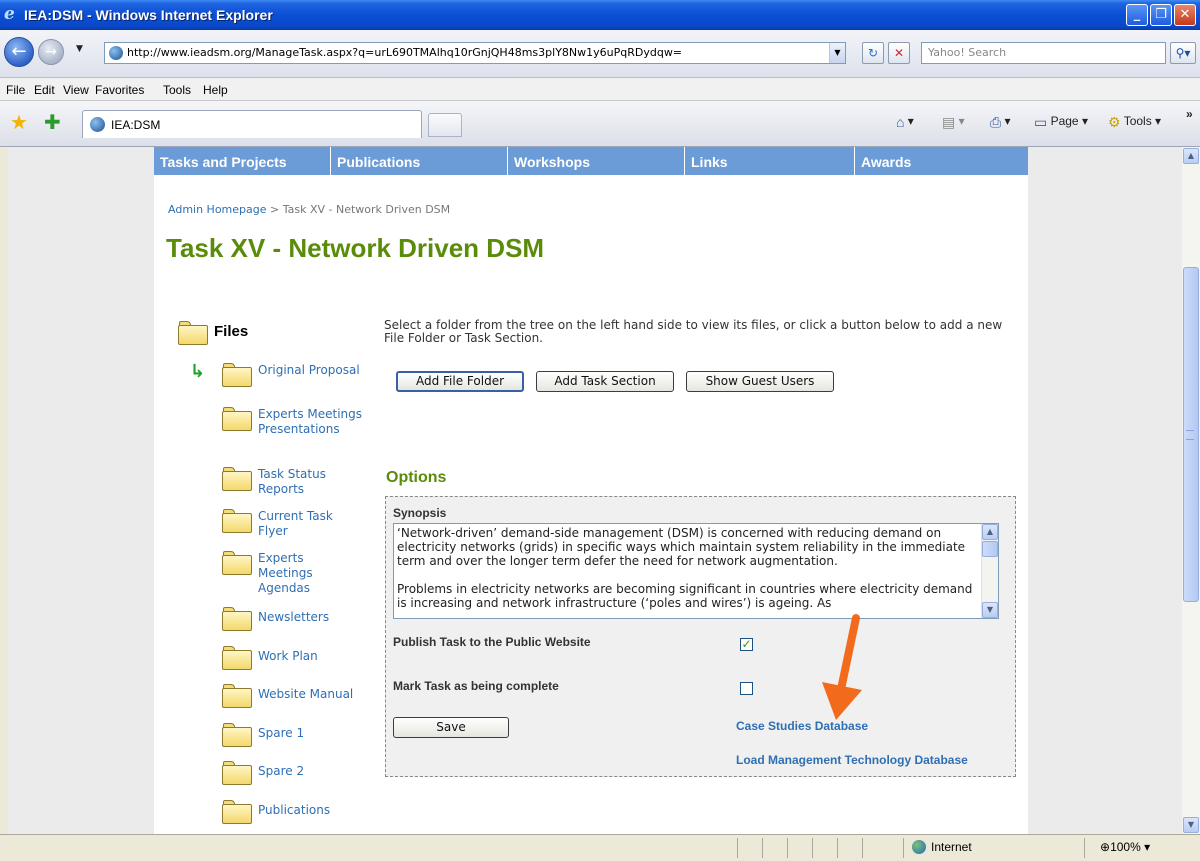 The height and width of the screenshot is (861, 1200). What do you see at coordinates (1185, 15) in the screenshot?
I see `close-button: ✕` at bounding box center [1185, 15].